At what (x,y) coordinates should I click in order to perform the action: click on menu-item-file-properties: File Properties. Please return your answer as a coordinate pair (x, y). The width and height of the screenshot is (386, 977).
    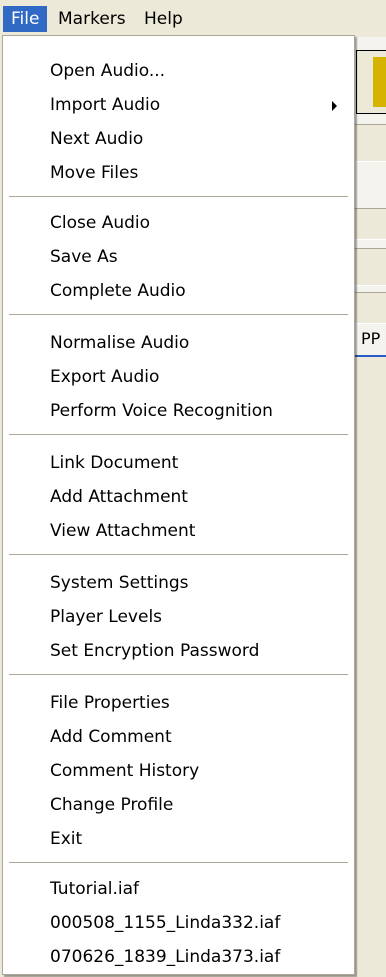
    Looking at the image, I should click on (178, 703).